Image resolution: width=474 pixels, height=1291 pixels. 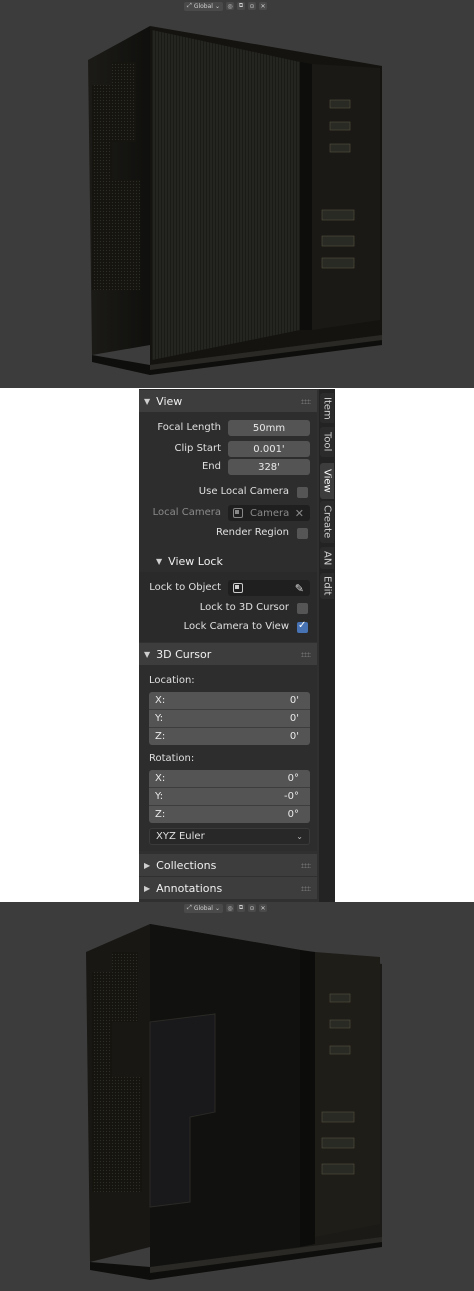 I want to click on rotation-y-field: Y: -0°, so click(x=229, y=797).